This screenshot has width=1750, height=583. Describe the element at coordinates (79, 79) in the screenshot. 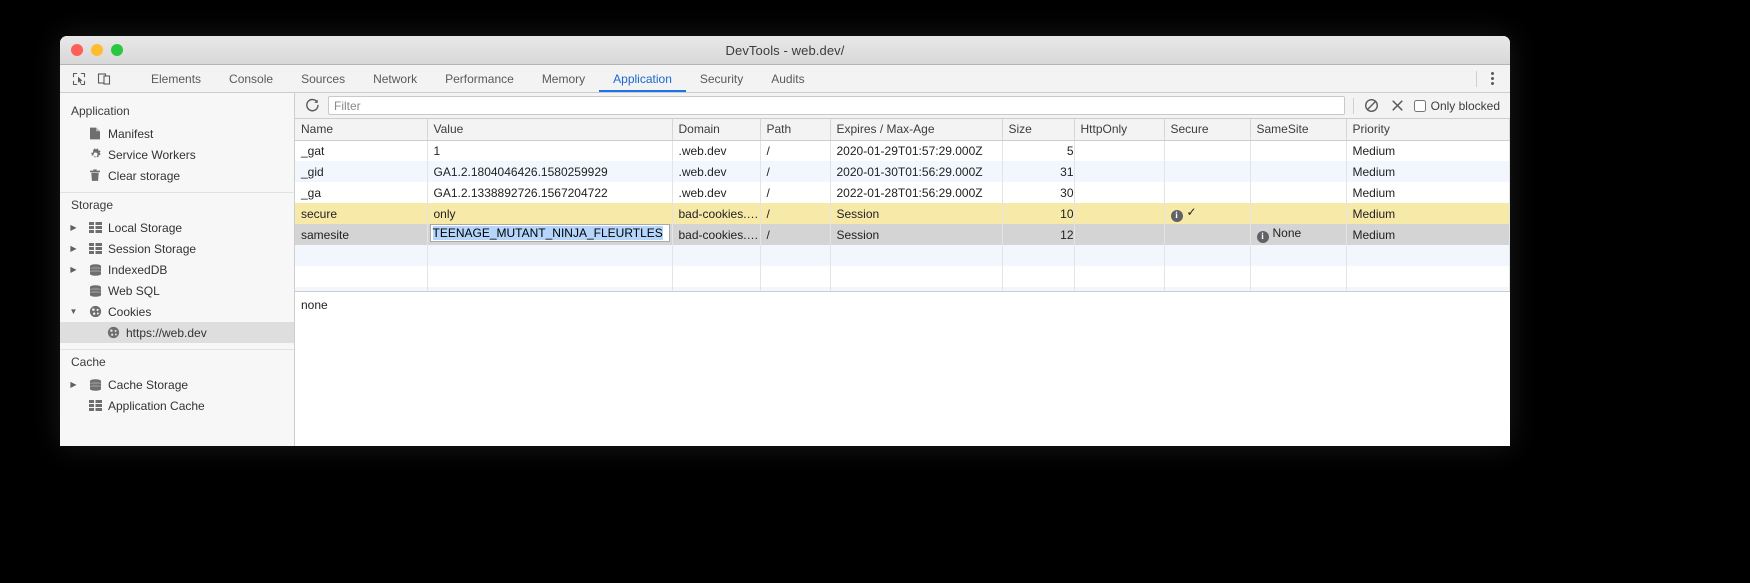

I see `inspect-element-icon` at that location.